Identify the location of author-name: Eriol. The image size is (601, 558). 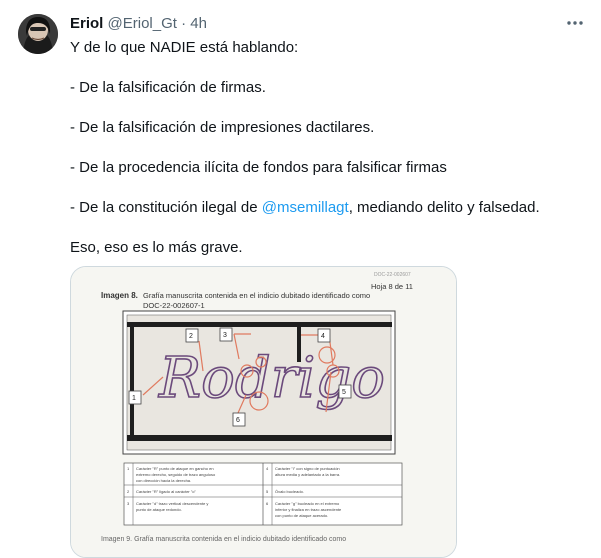
(86, 23).